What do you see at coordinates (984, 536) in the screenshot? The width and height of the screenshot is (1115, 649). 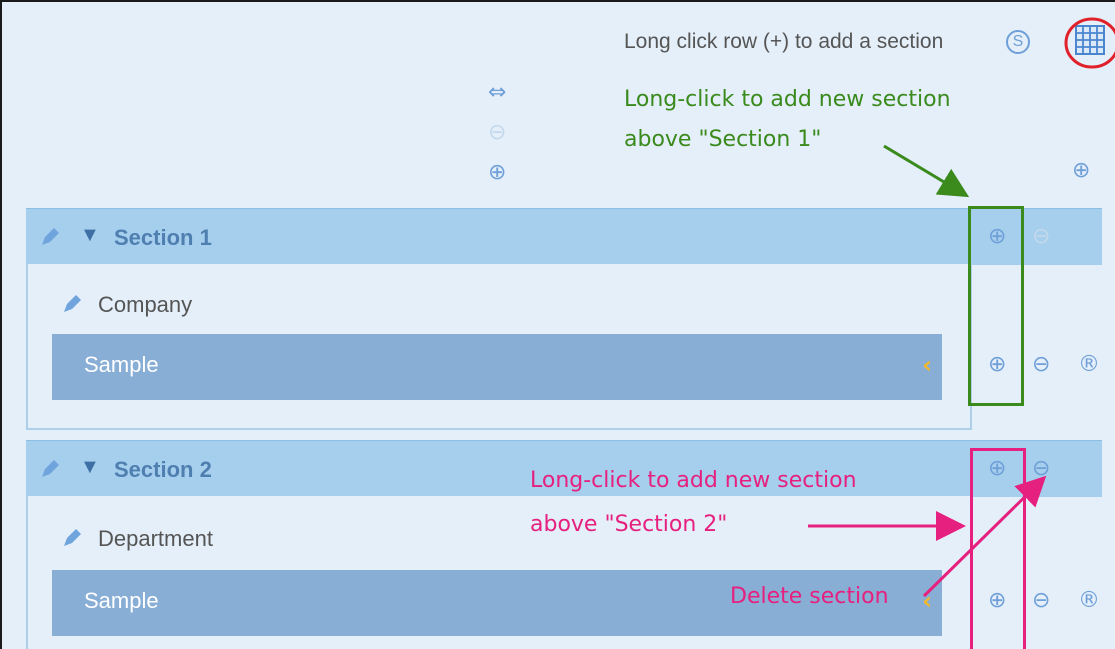 I see `pink-arrow-delete` at bounding box center [984, 536].